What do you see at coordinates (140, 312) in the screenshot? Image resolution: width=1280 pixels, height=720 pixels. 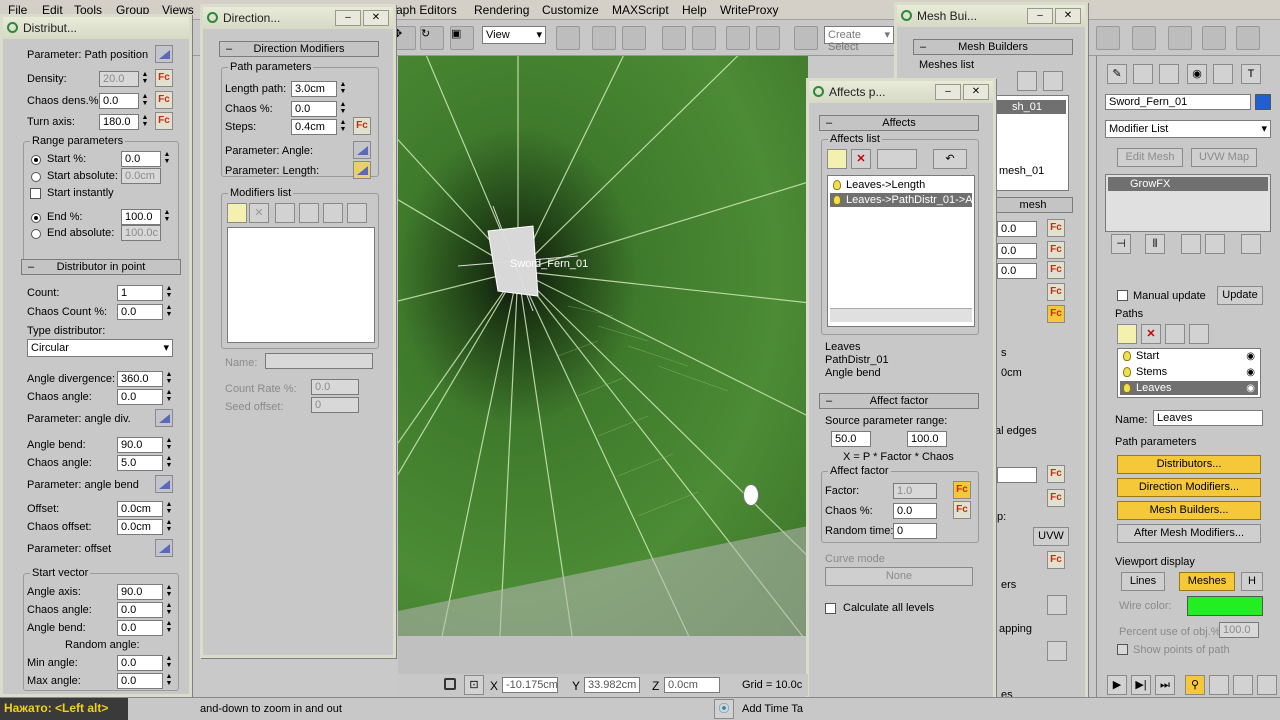 I see `chaos-count-spinner: 0.0` at bounding box center [140, 312].